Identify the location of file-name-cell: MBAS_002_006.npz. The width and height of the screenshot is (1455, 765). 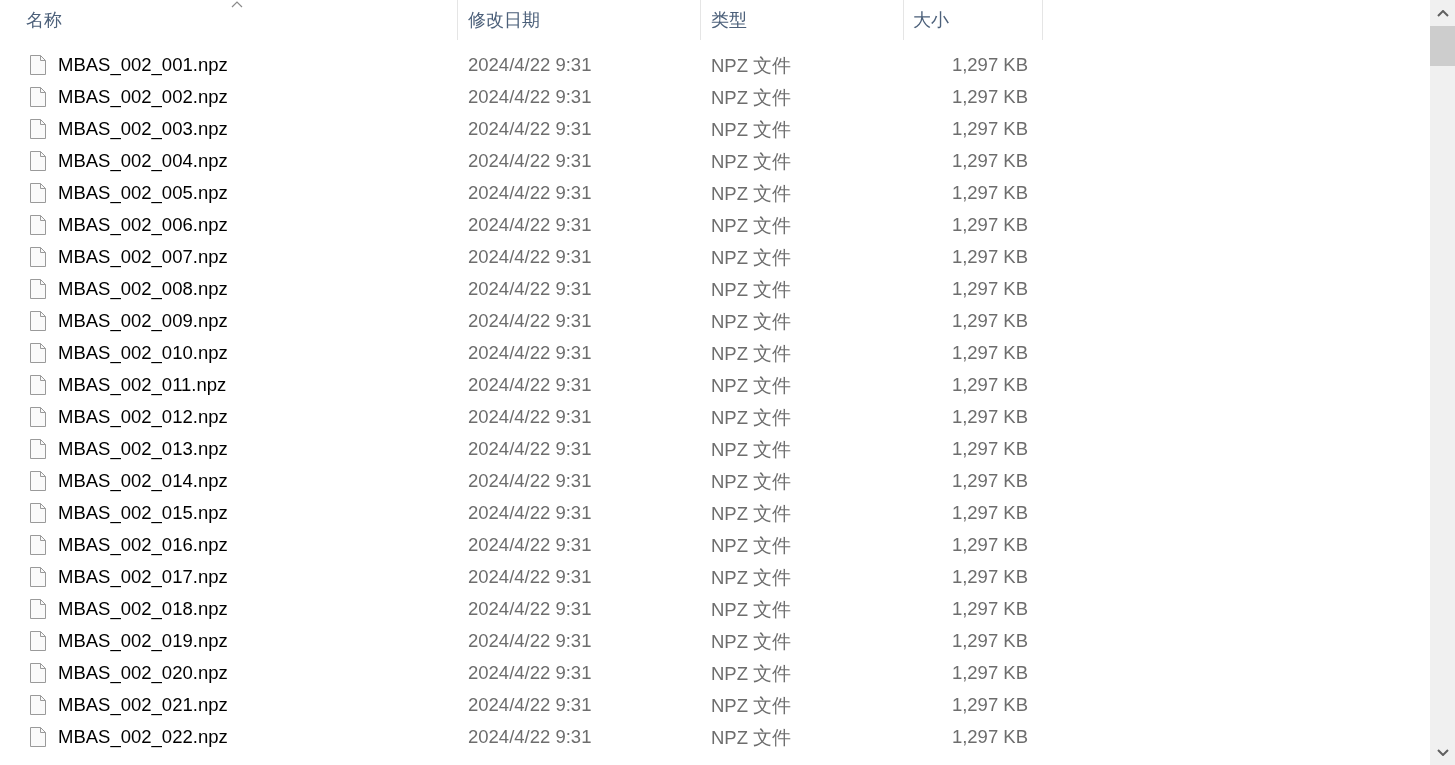
(143, 225).